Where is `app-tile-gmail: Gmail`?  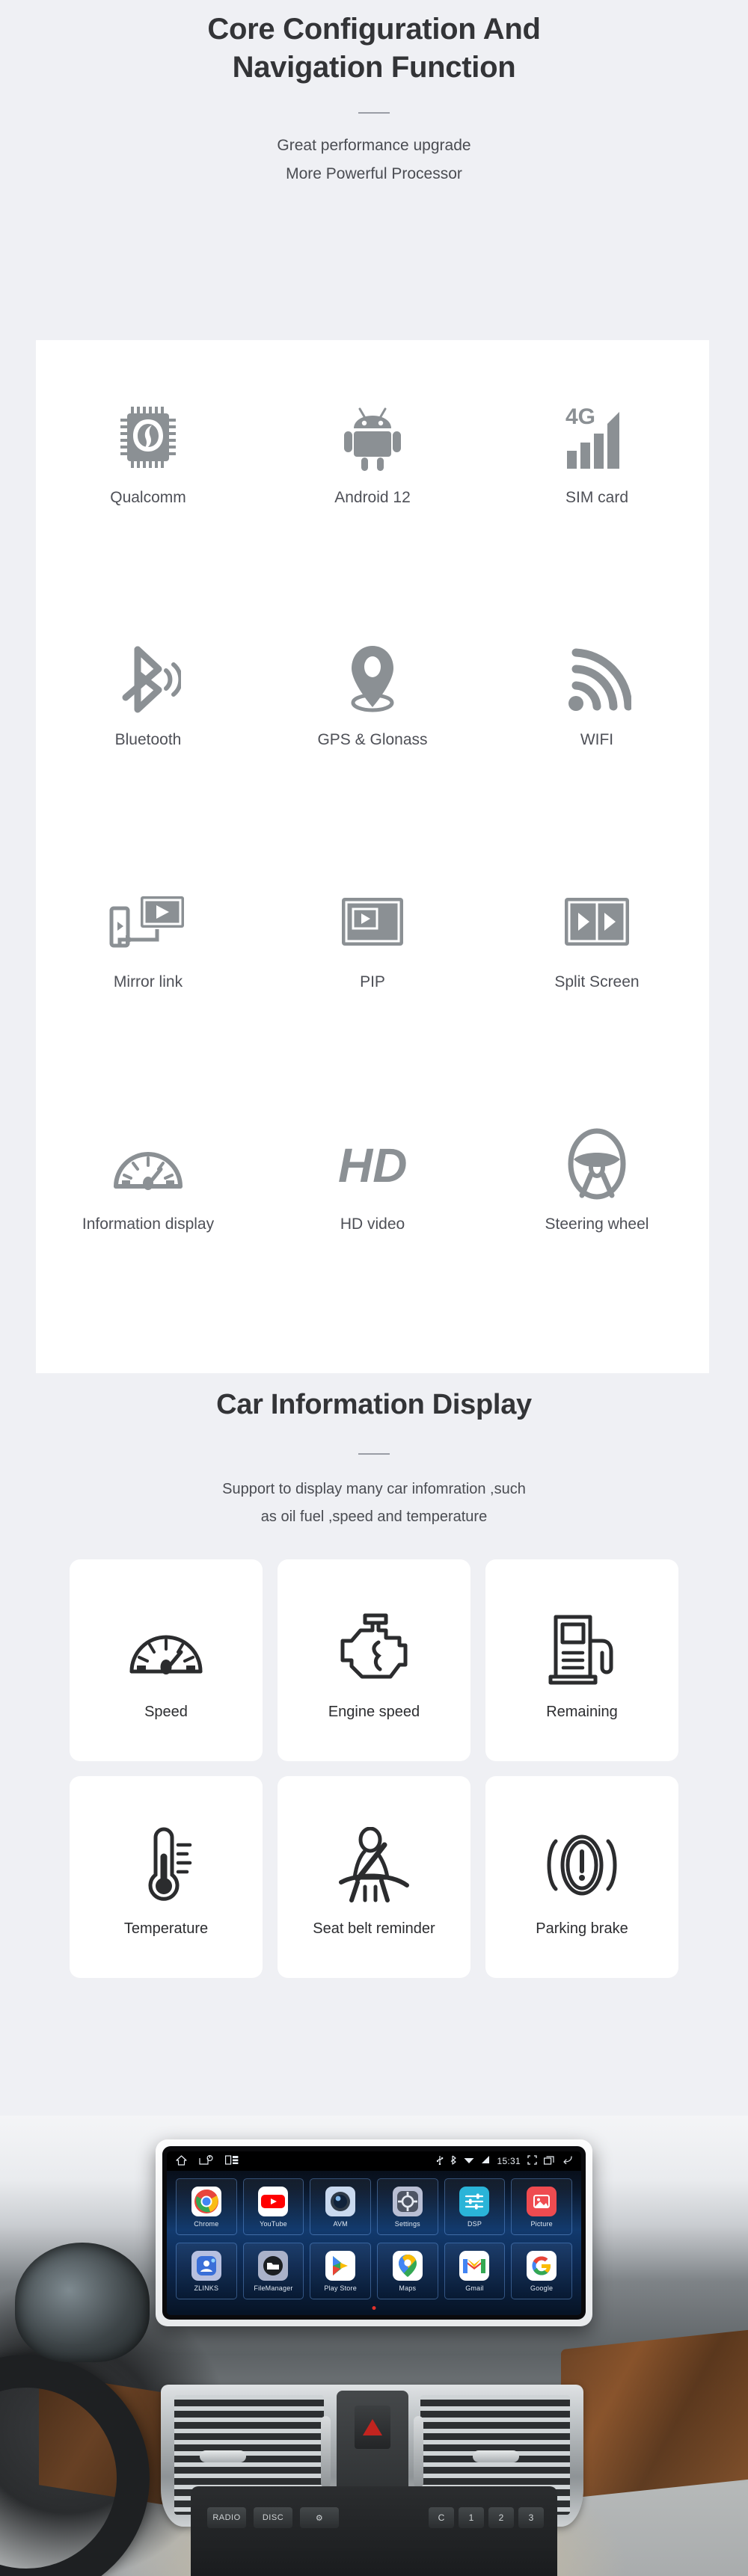
app-tile-gmail: Gmail is located at coordinates (475, 2271).